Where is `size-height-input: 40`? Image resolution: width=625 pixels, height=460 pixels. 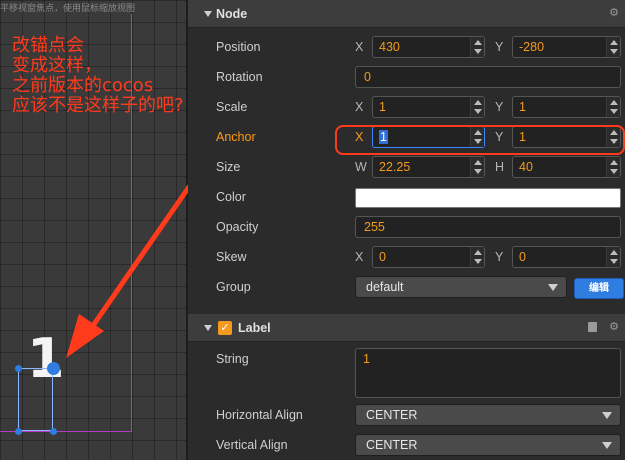
size-height-input: 40 is located at coordinates (566, 167).